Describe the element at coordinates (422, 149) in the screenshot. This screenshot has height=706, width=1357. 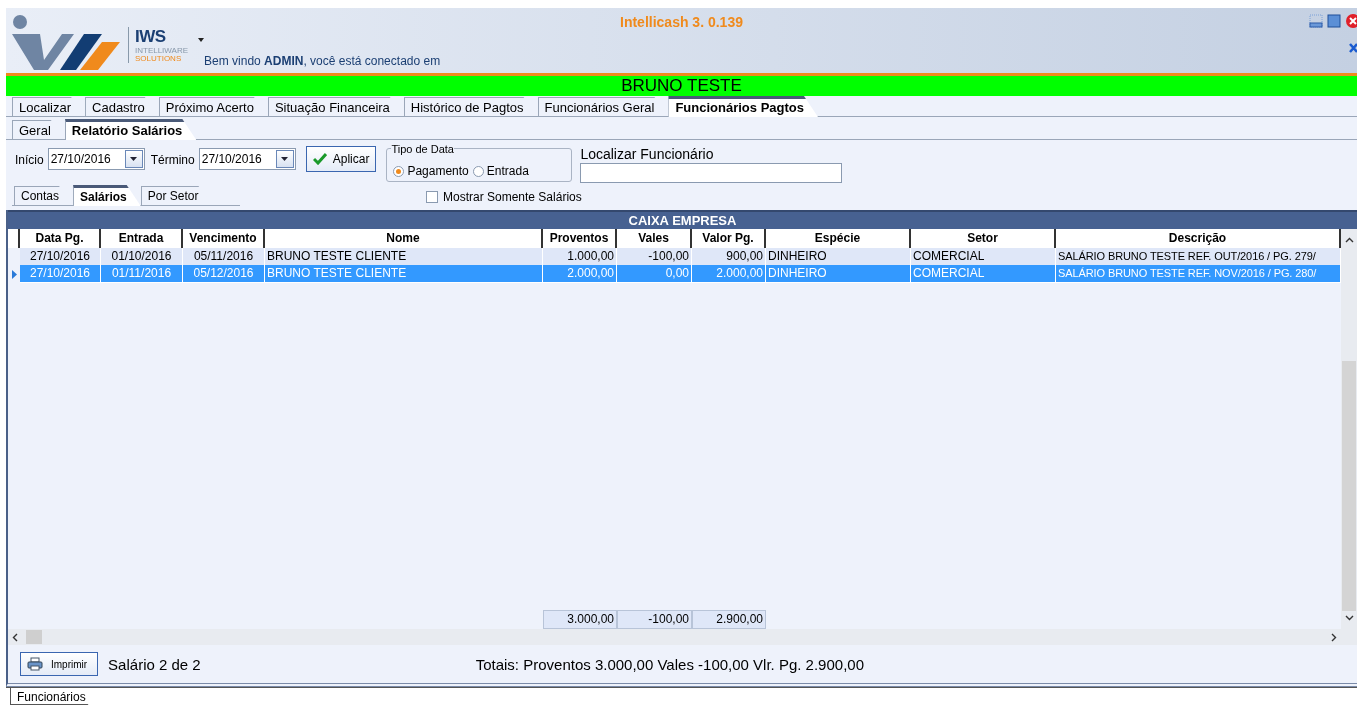
I see `group-title: Tipo de Data` at that location.